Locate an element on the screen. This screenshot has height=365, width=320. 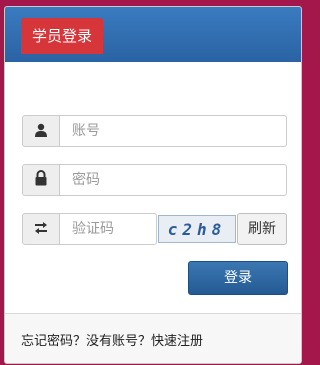
password-input is located at coordinates (173, 180).